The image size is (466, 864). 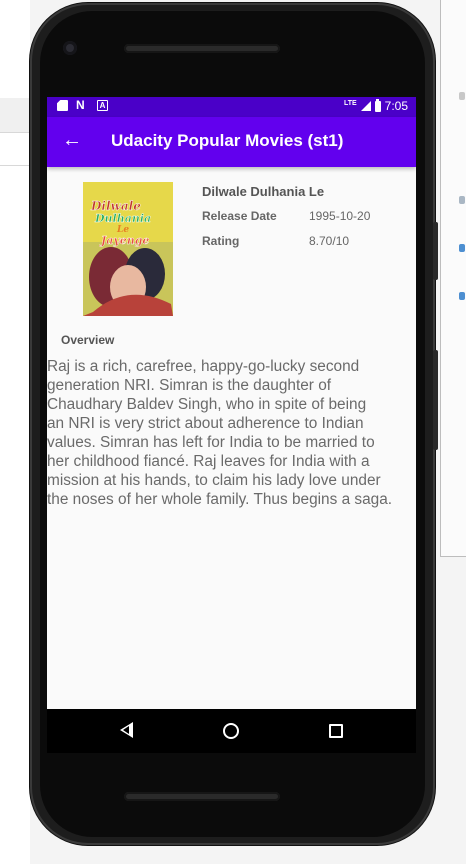 What do you see at coordinates (239, 216) in the screenshot?
I see `release-date-label: Release Date` at bounding box center [239, 216].